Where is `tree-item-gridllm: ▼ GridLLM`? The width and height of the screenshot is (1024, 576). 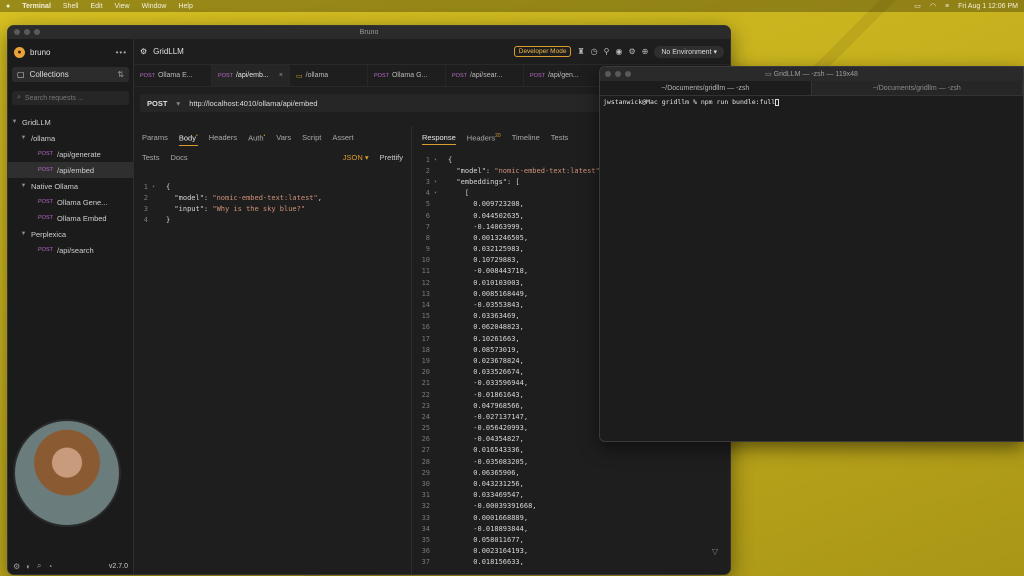
tree-item-gridllm: ▼ GridLLM is located at coordinates (70, 122).